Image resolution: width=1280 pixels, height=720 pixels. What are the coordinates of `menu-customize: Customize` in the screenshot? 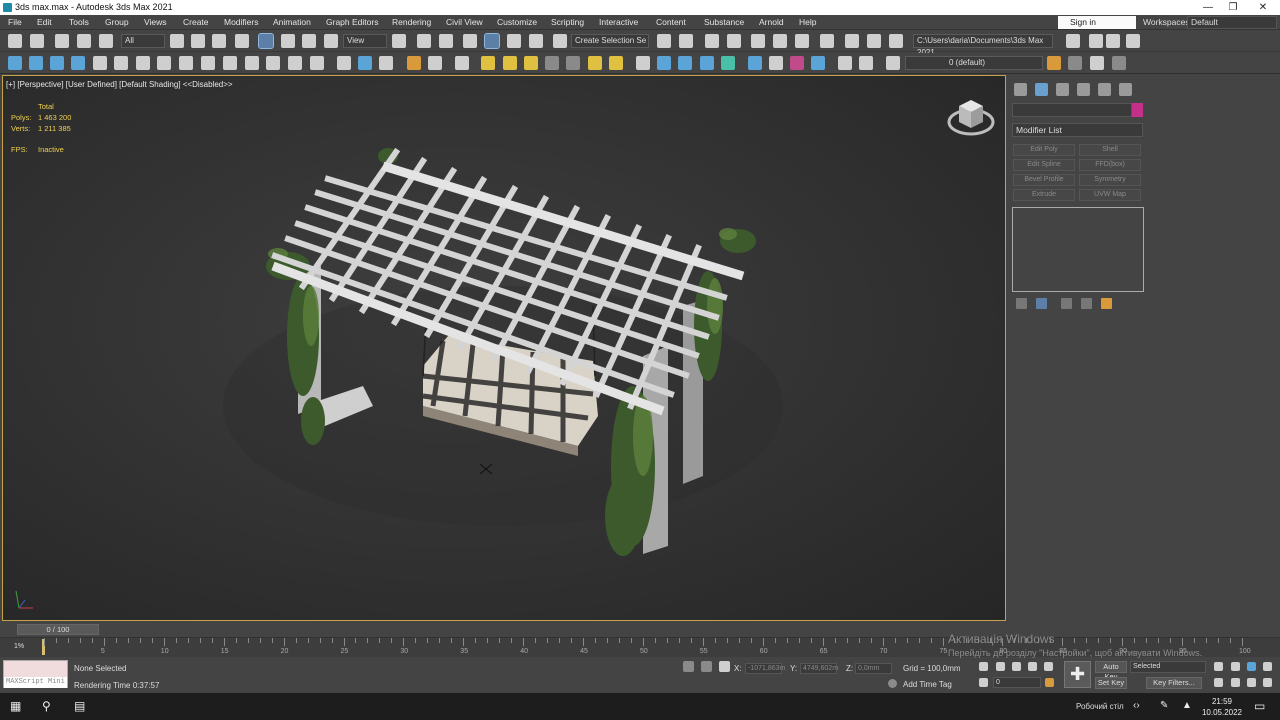 It's located at (517, 22).